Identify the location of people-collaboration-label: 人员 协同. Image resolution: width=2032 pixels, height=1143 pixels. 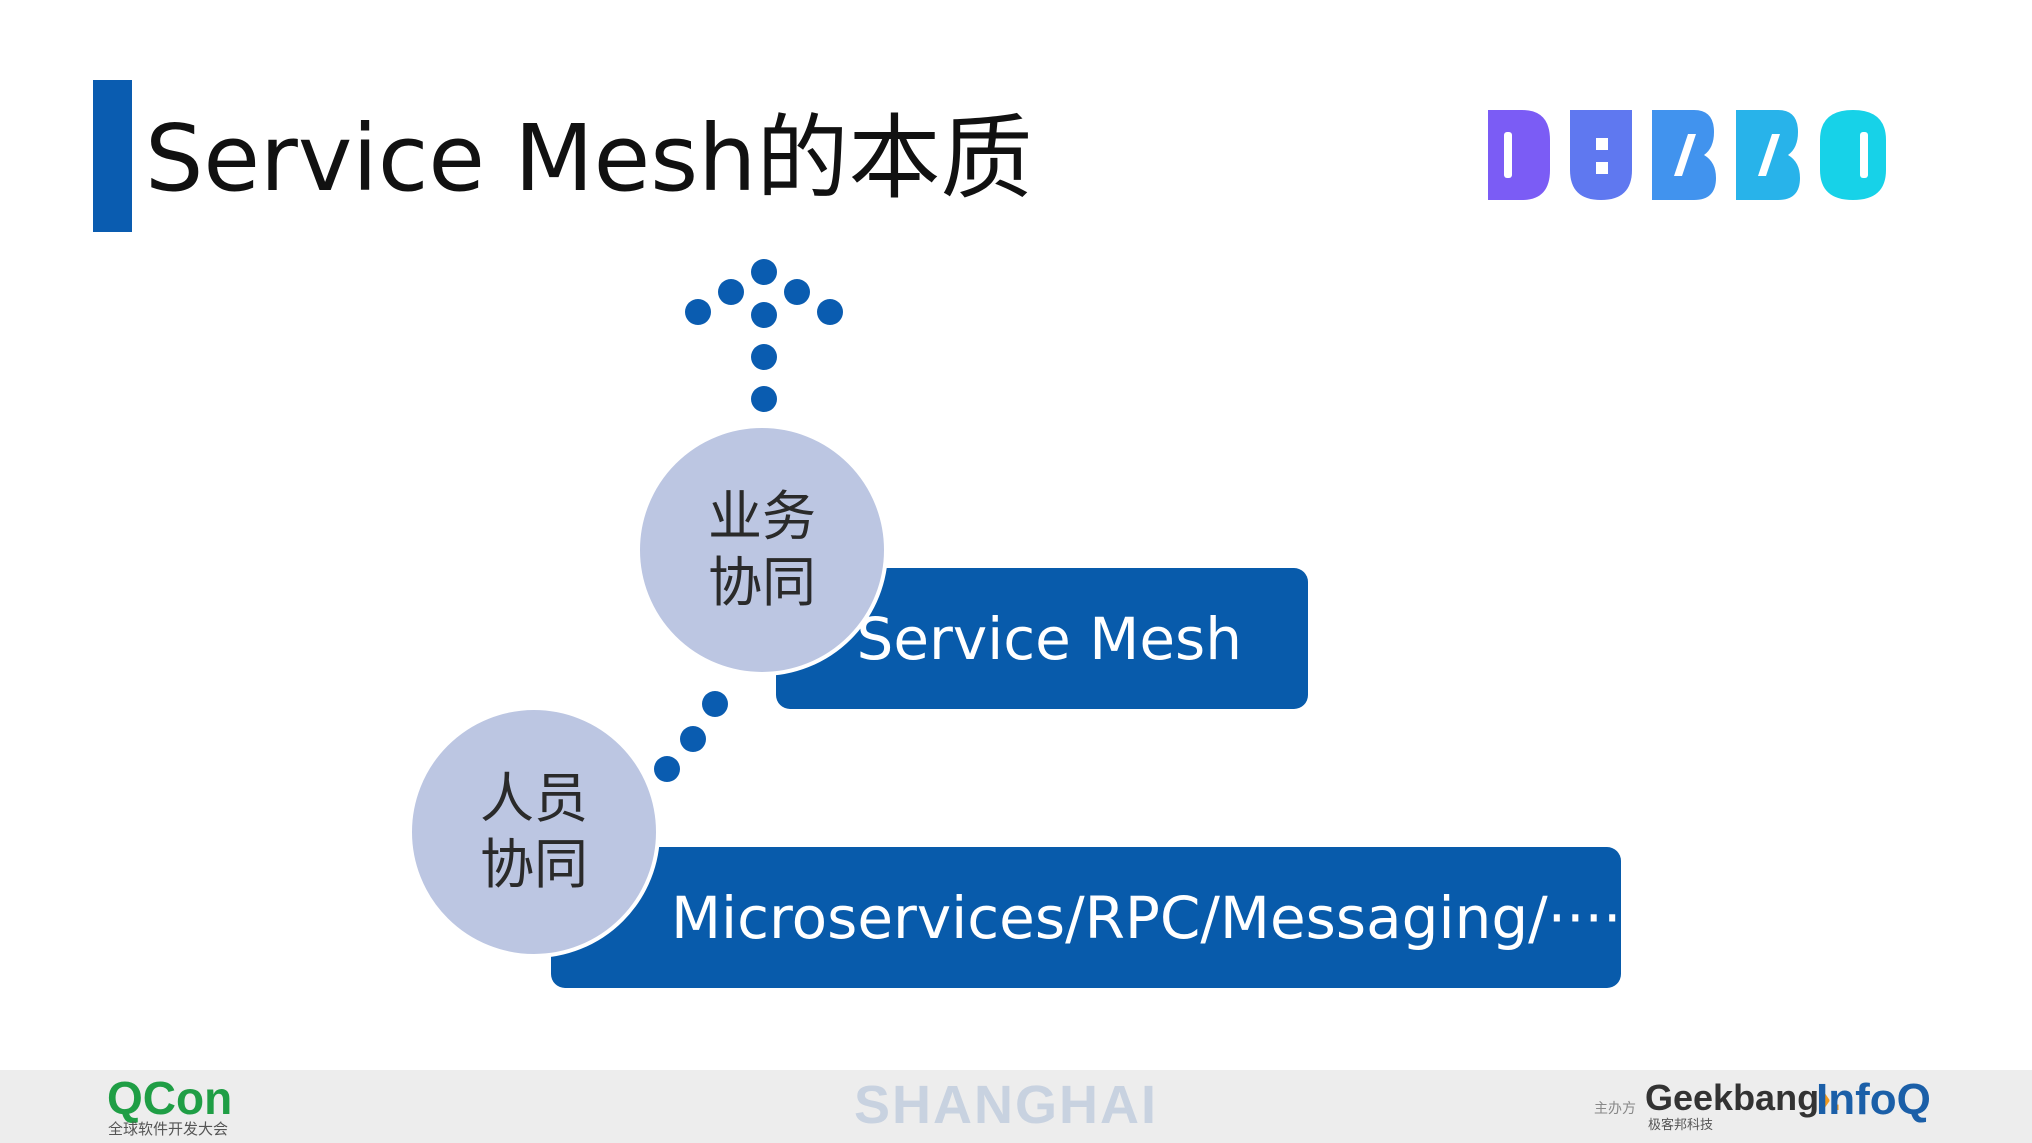
(534, 831).